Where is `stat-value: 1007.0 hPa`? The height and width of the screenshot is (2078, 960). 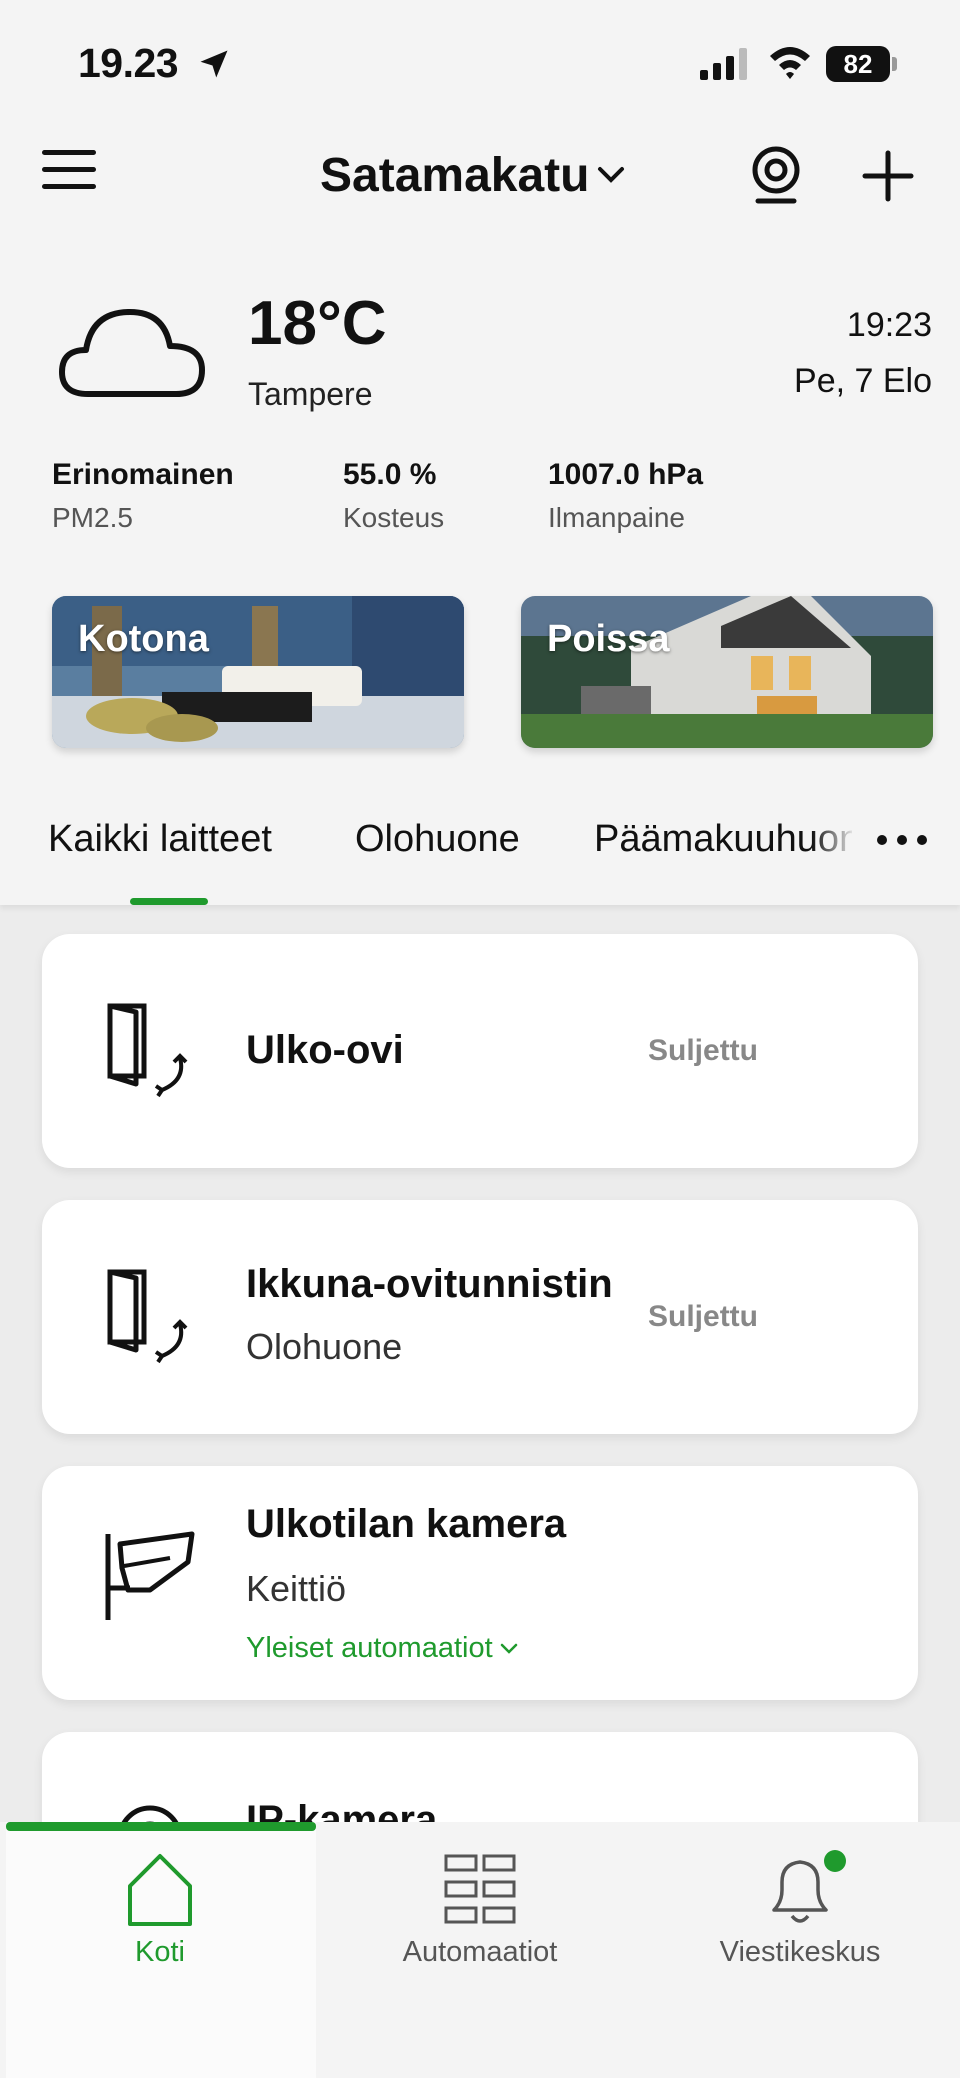
stat-value: 1007.0 hPa is located at coordinates (626, 474).